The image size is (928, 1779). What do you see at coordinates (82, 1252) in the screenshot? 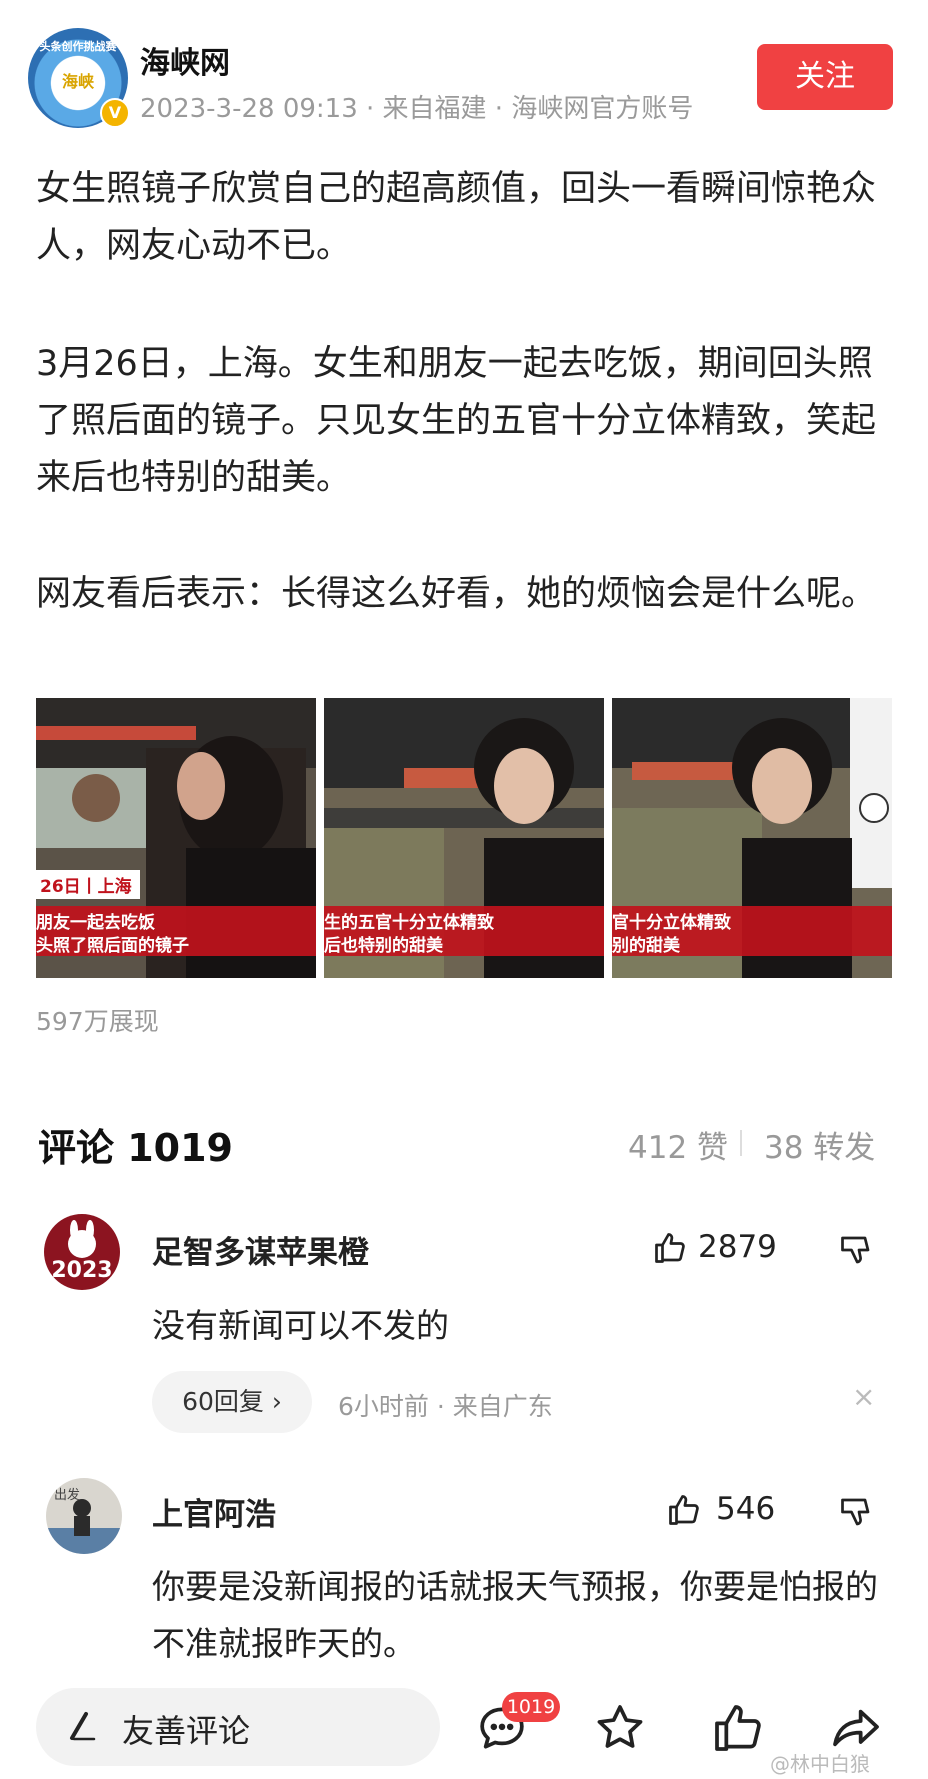
I see `comment-1-avatar: 2023` at bounding box center [82, 1252].